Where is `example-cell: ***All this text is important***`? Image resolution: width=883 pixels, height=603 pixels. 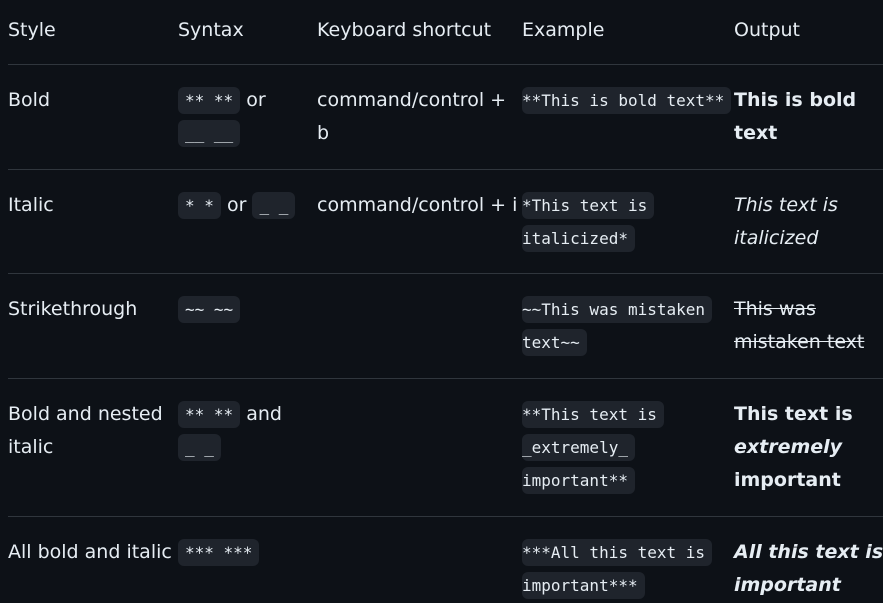
example-cell: ***All this text is important*** is located at coordinates (628, 569).